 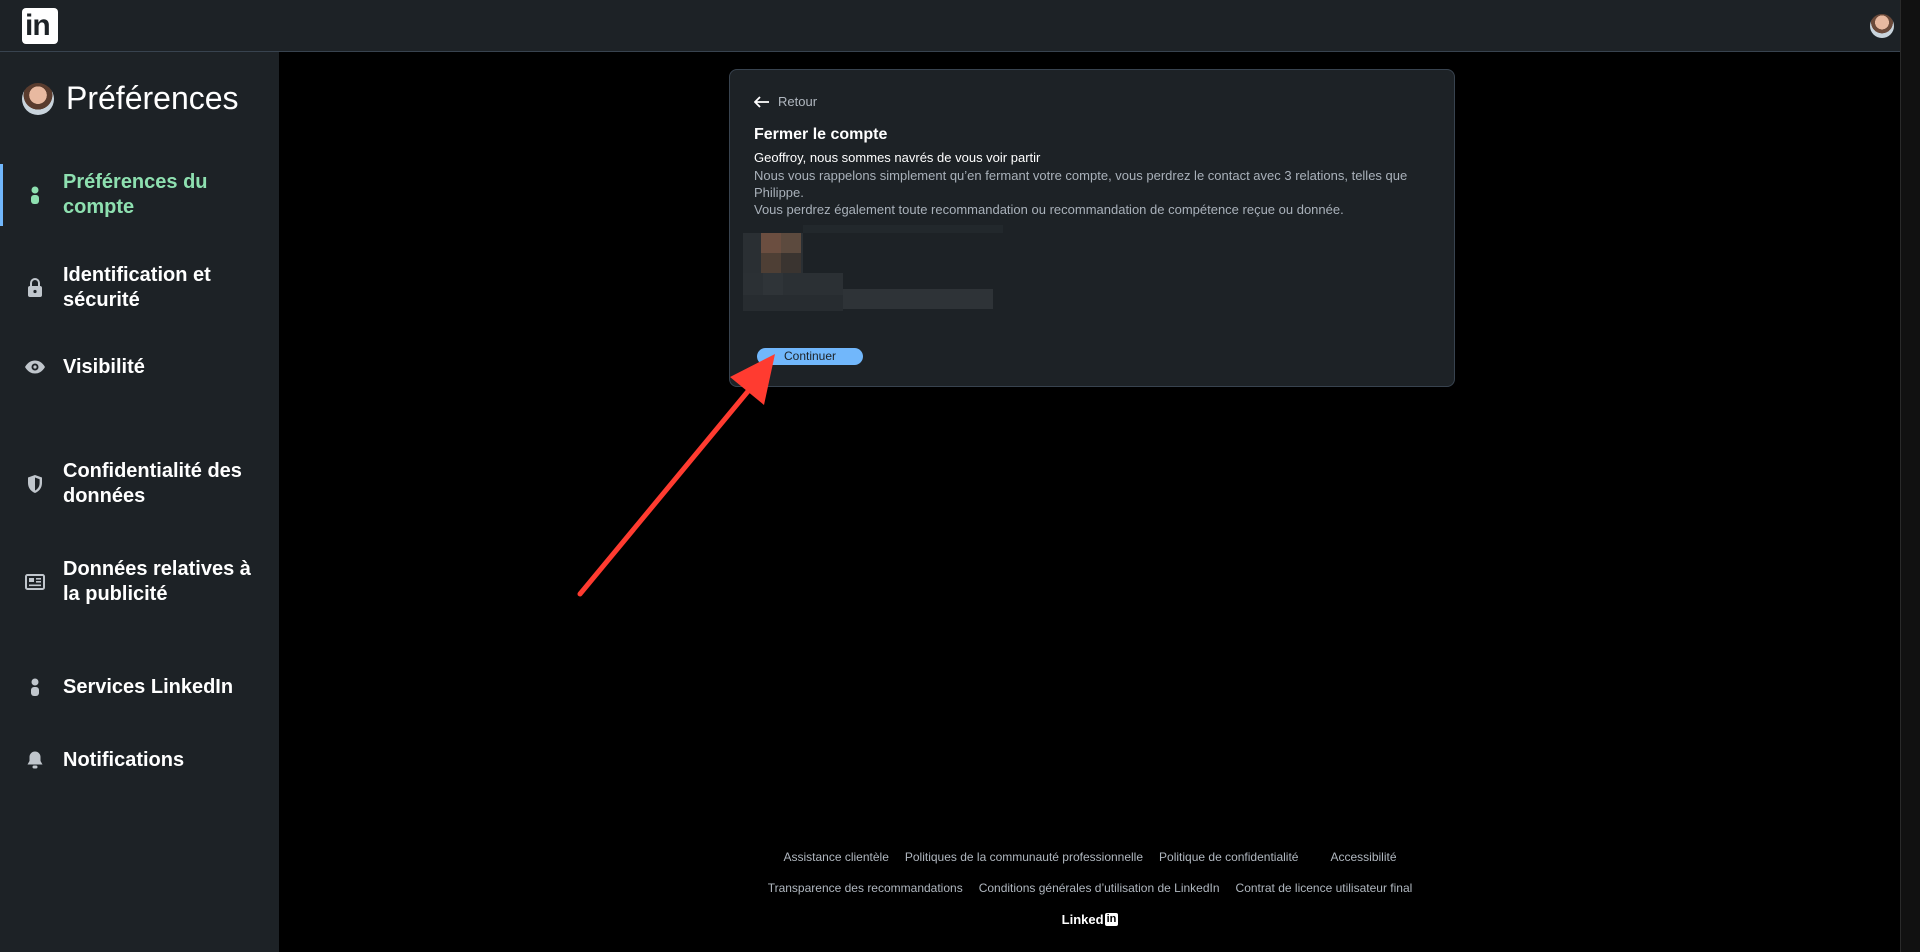 I want to click on brand-text: Linked, so click(x=1082, y=919).